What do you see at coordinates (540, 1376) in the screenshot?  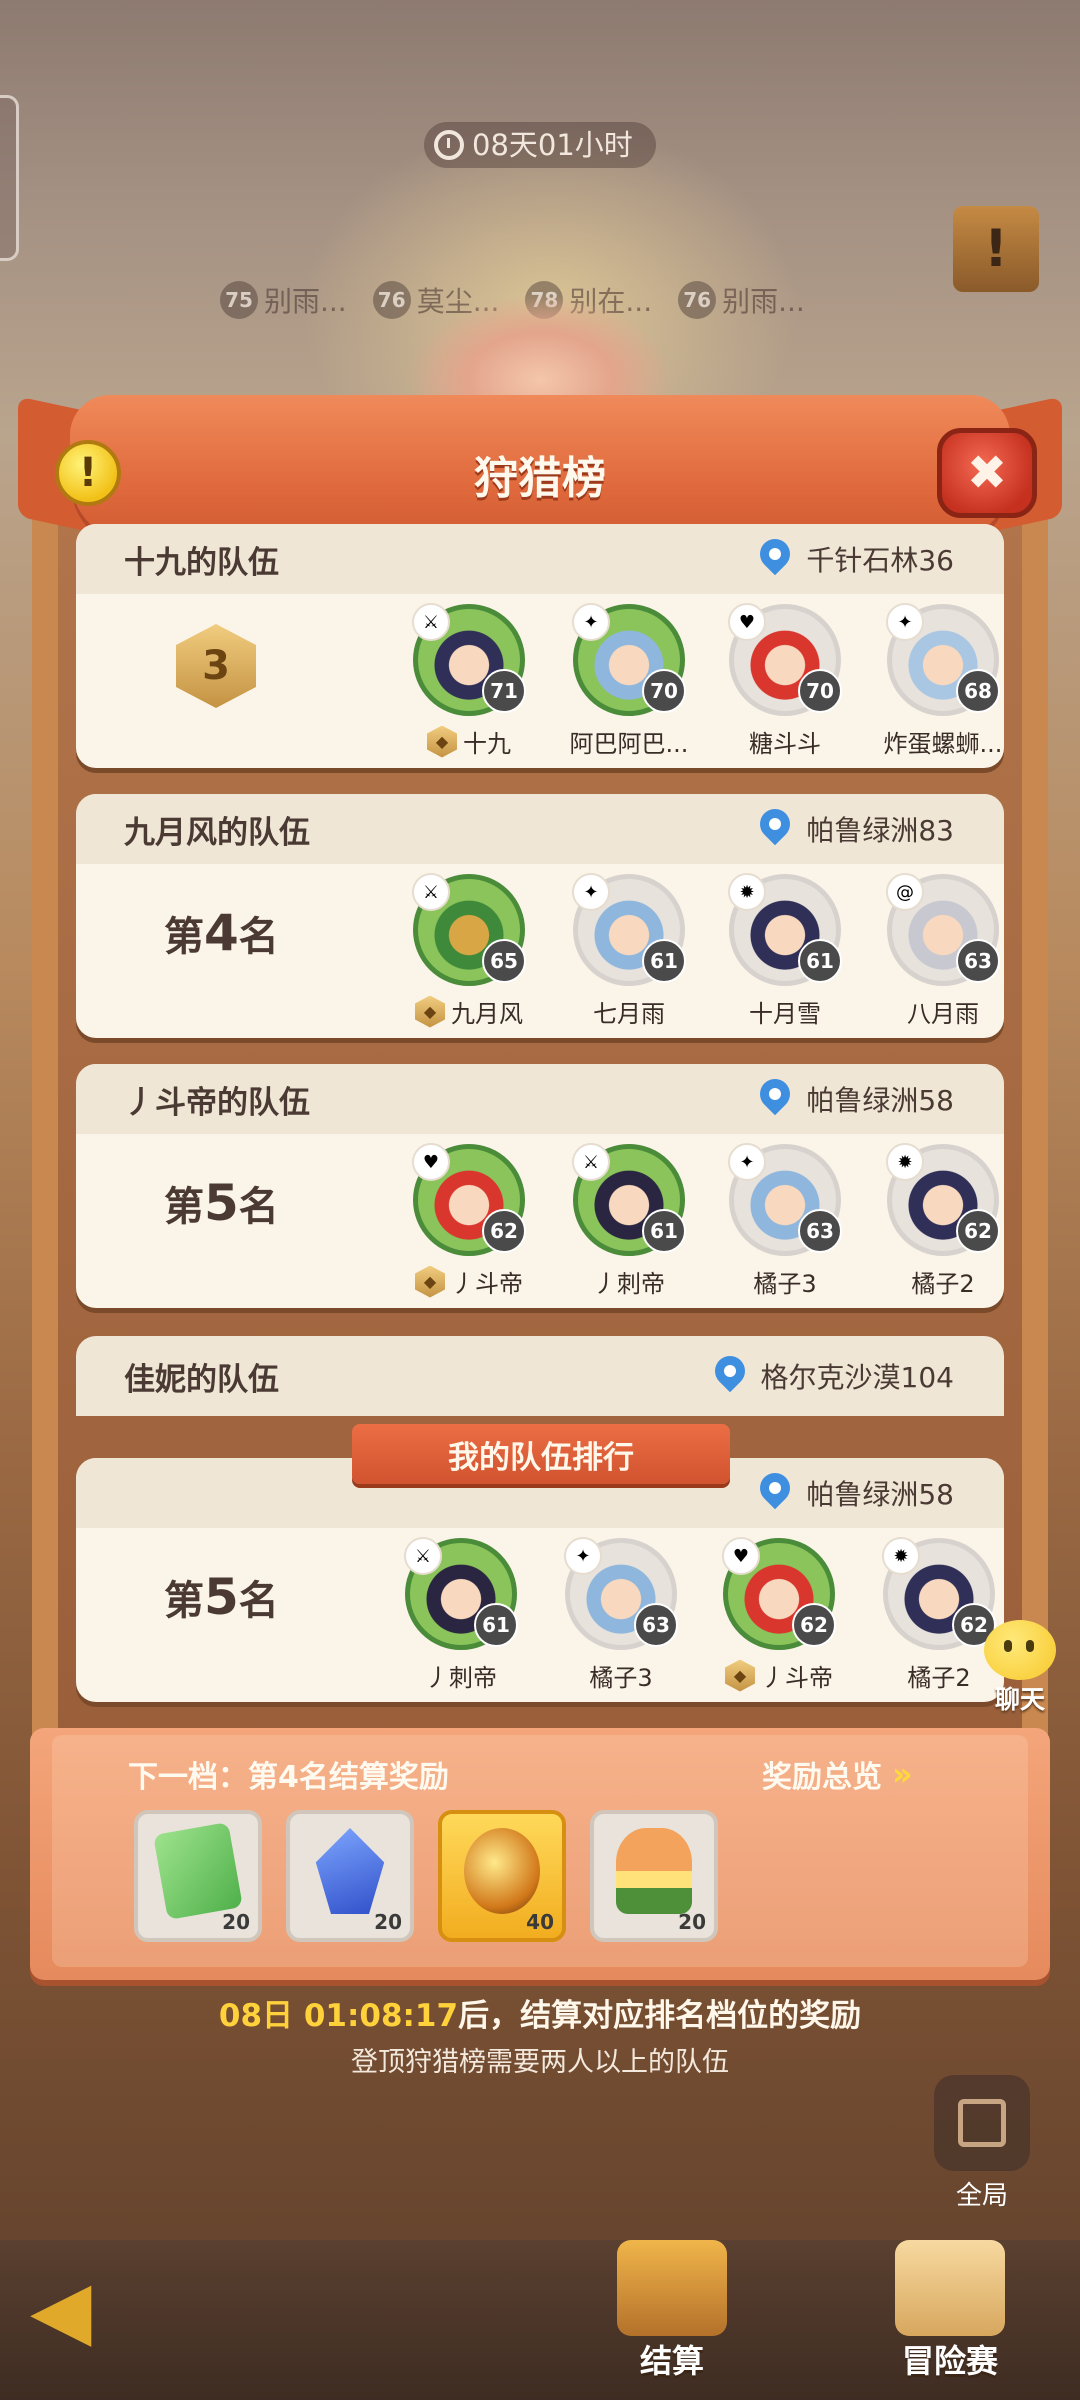 I see `team-card-partial: 佳妮的队伍 格尔克沙漠104` at bounding box center [540, 1376].